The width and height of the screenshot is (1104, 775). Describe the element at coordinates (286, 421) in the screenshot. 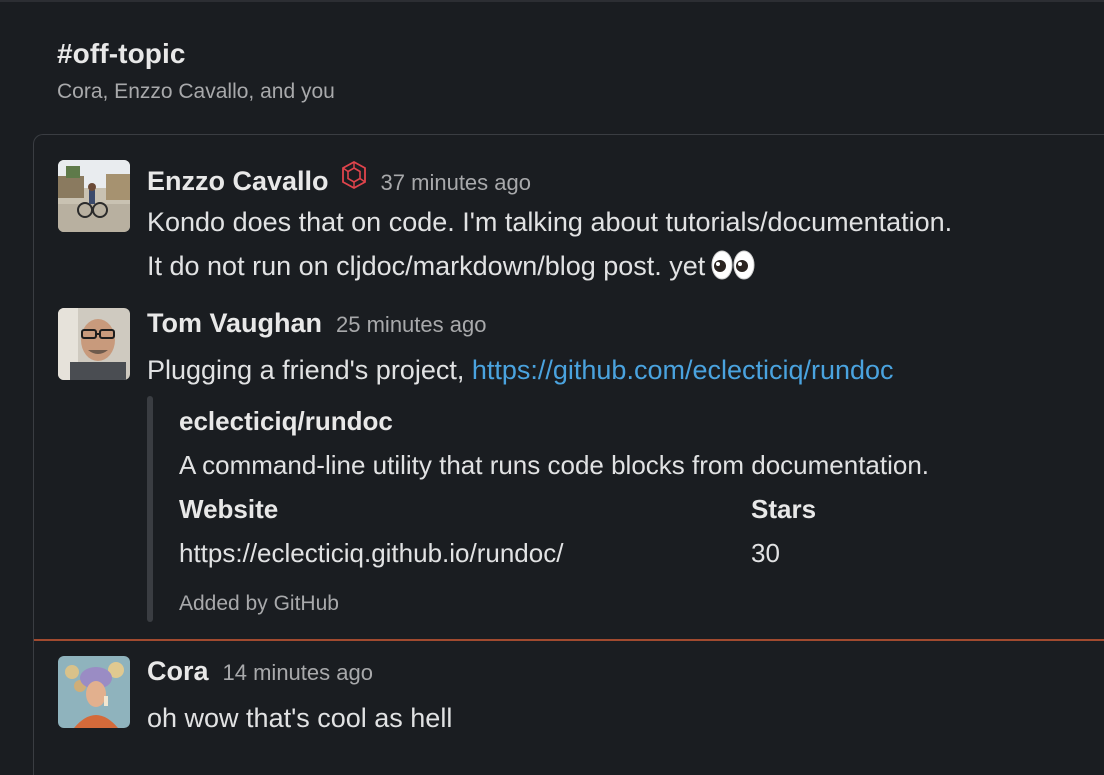

I see `unfurl-title: eclecticiq/rundoc` at that location.